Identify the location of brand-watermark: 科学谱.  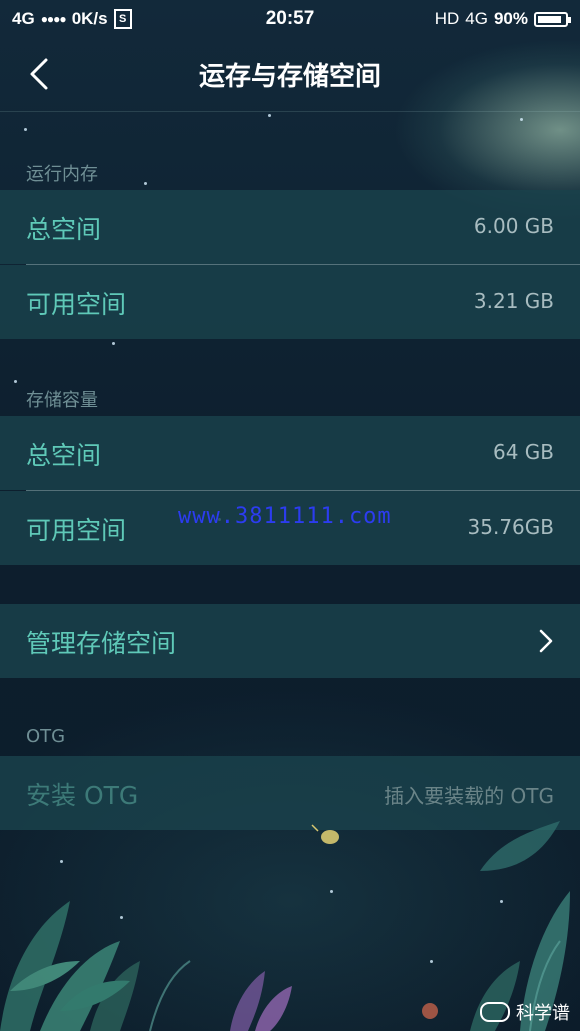
(525, 1012).